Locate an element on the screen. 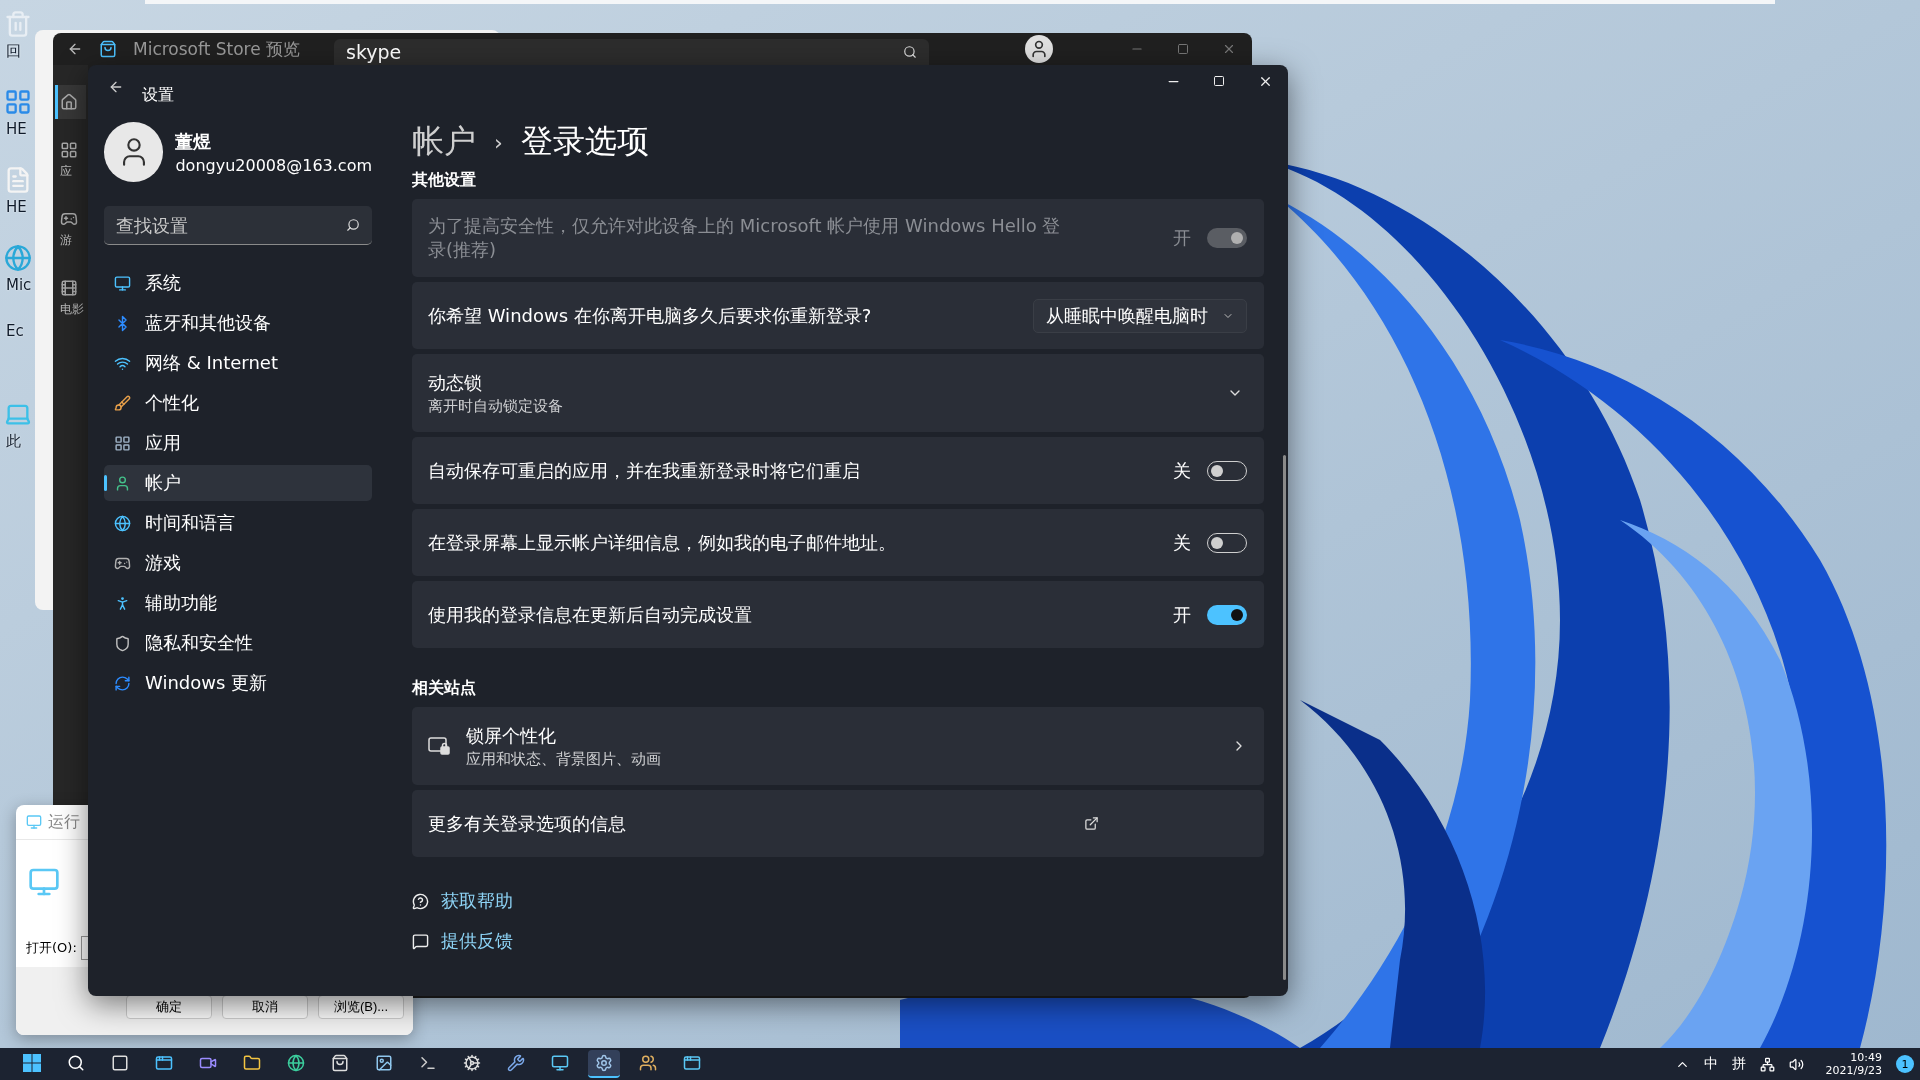 The height and width of the screenshot is (1080, 1920). nav-item: 个性化 is located at coordinates (238, 403).